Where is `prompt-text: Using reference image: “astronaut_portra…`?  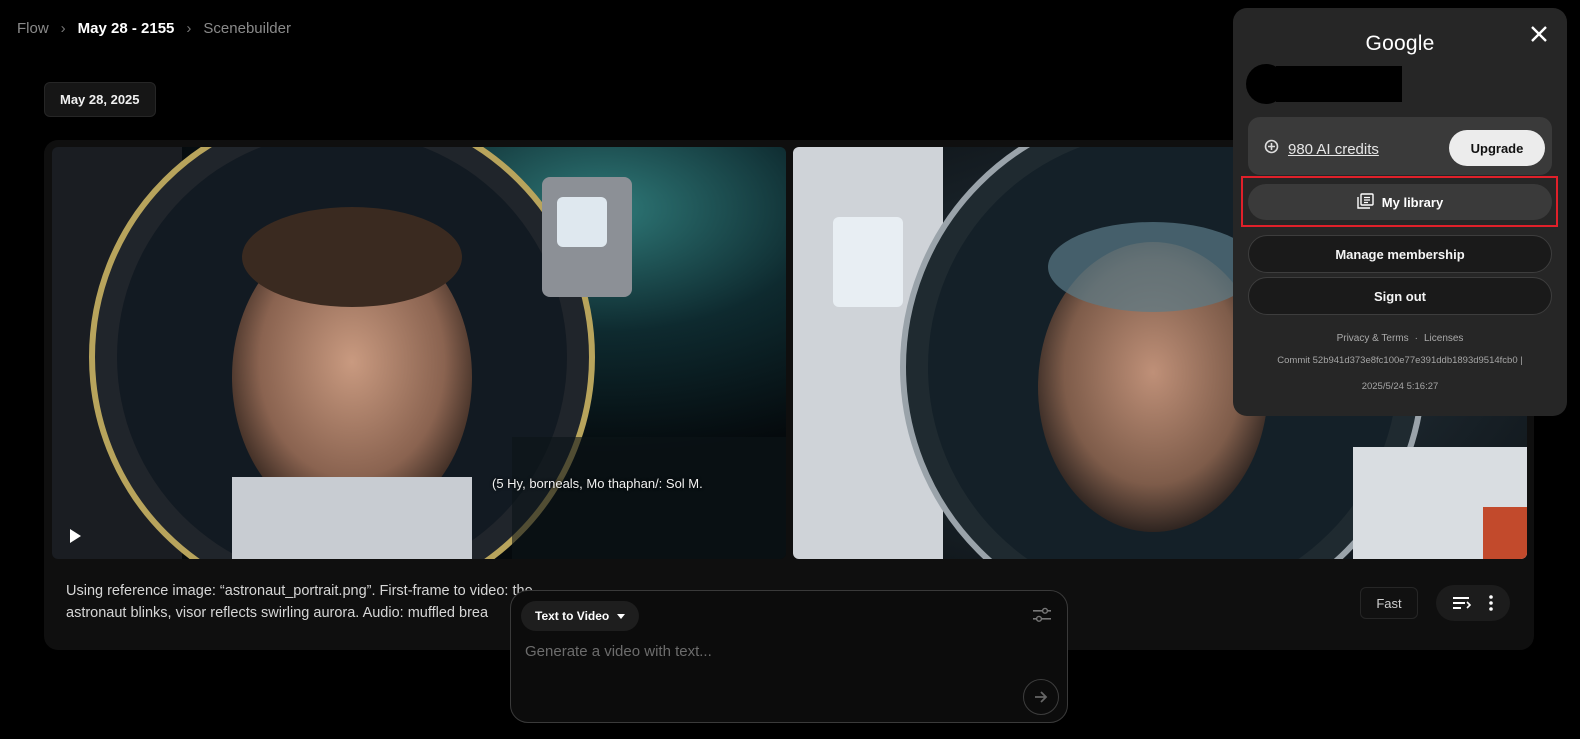 prompt-text: Using reference image: “astronaut_portra… is located at coordinates (299, 602).